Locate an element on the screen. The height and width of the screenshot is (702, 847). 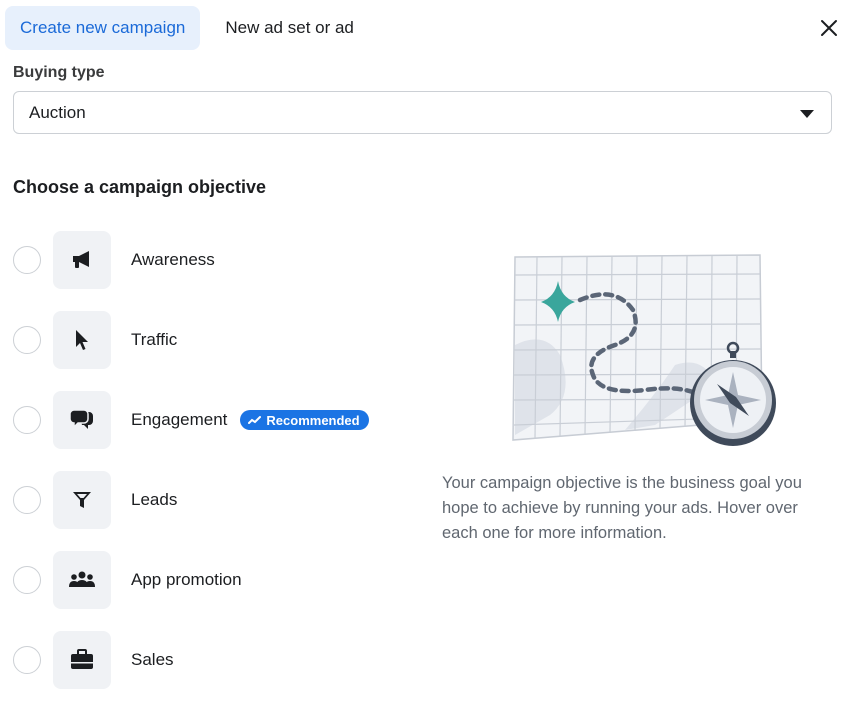
trend-icon is located at coordinates (255, 420).